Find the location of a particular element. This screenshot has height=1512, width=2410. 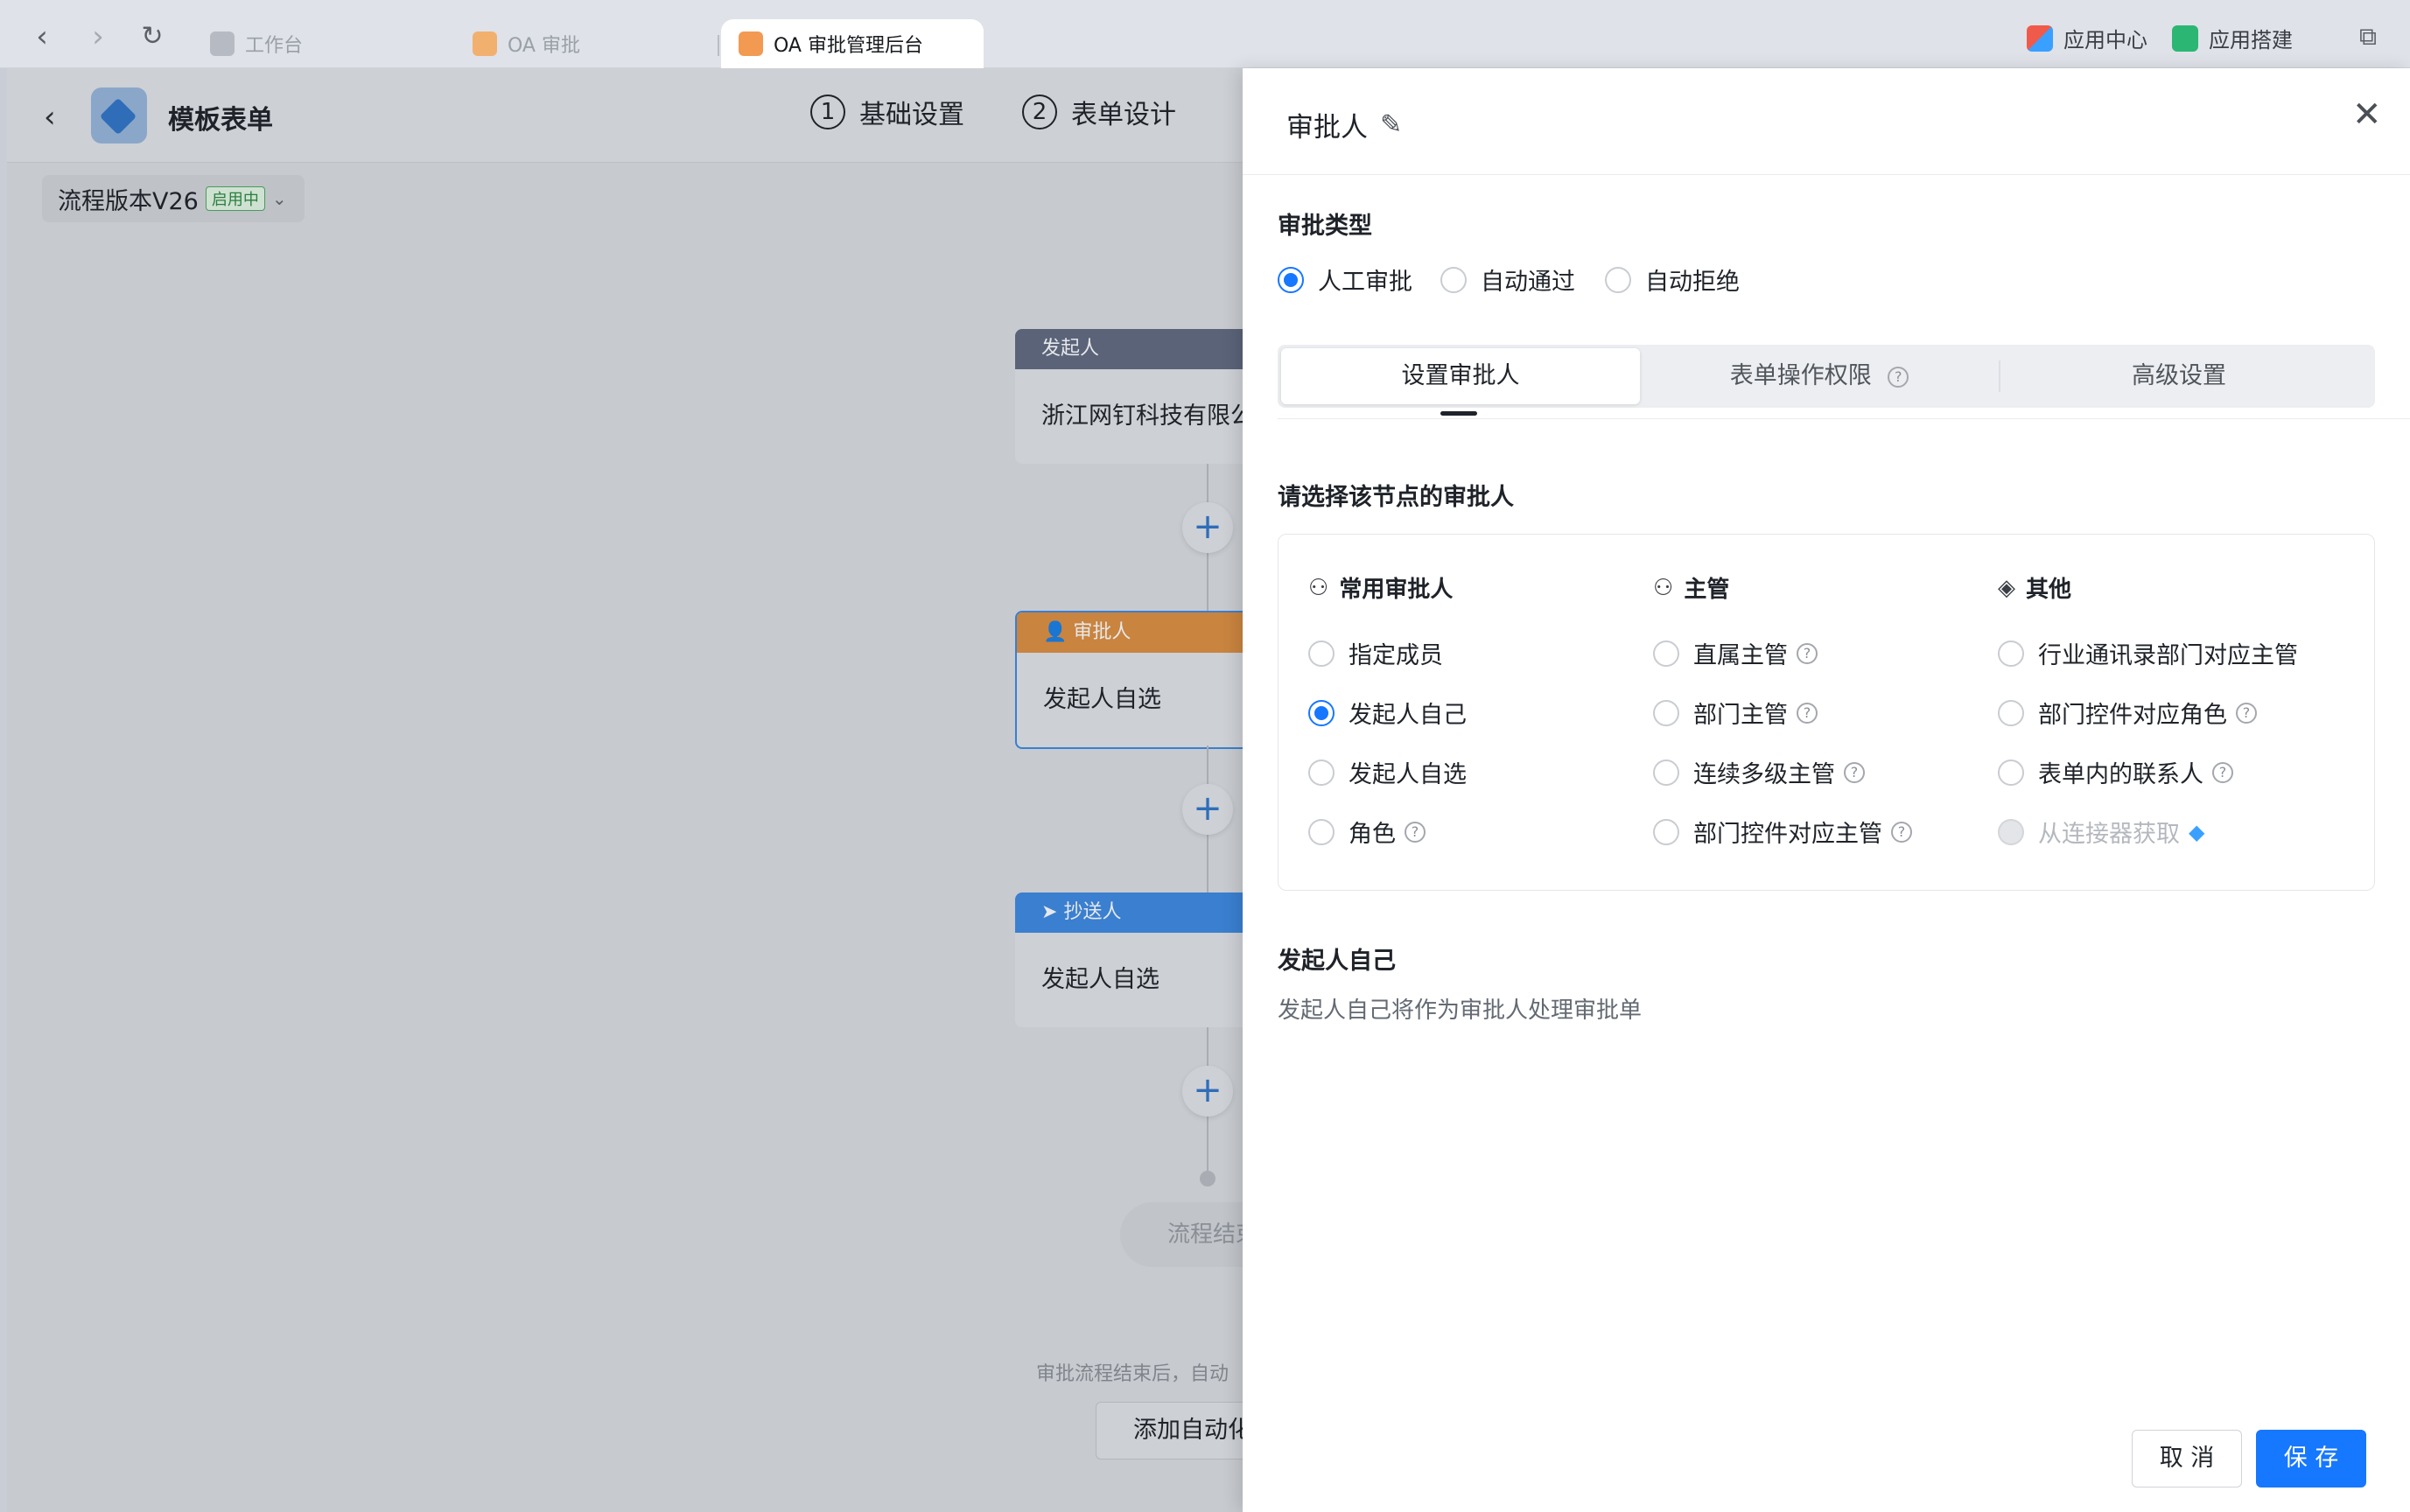

node-head: 👤 审批人 is located at coordinates (1130, 632).